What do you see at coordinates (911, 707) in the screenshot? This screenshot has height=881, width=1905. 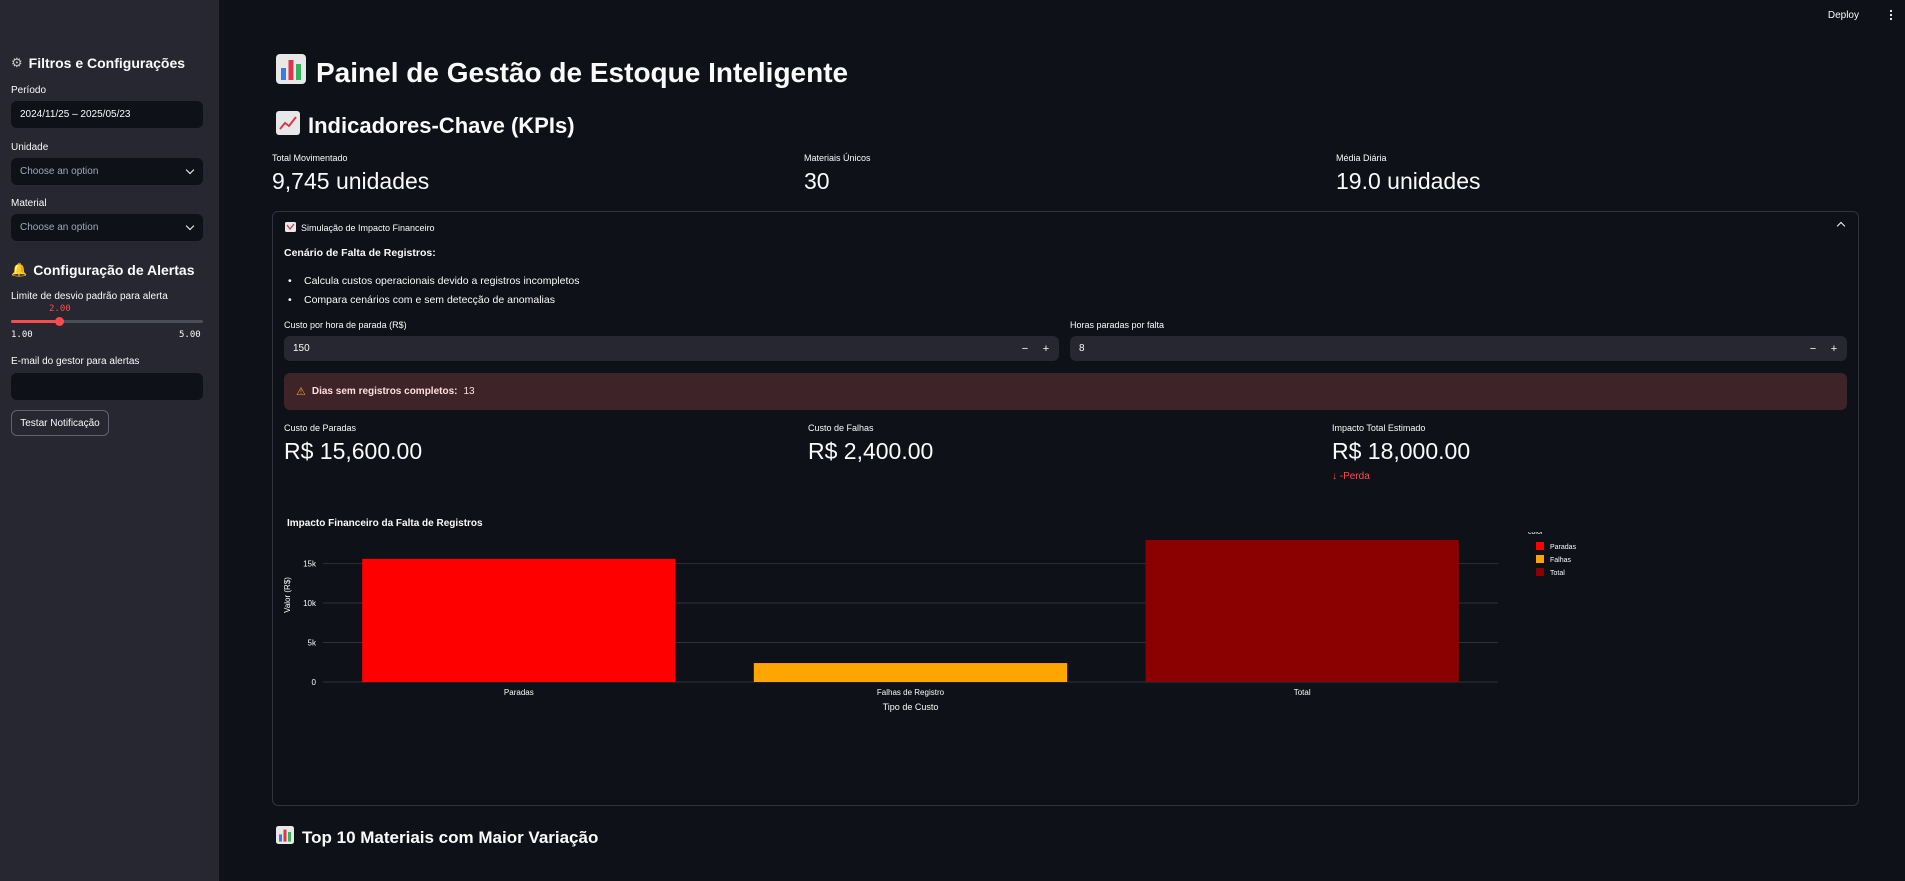 I see `x-axis-title: Tipo de Custo` at bounding box center [911, 707].